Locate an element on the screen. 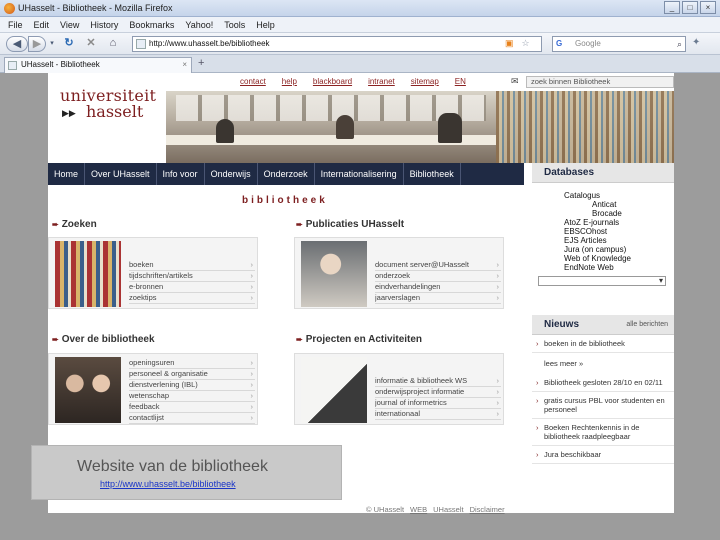 Image resolution: width=720 pixels, height=540 pixels. stop-icon: ✕ is located at coordinates (91, 44).